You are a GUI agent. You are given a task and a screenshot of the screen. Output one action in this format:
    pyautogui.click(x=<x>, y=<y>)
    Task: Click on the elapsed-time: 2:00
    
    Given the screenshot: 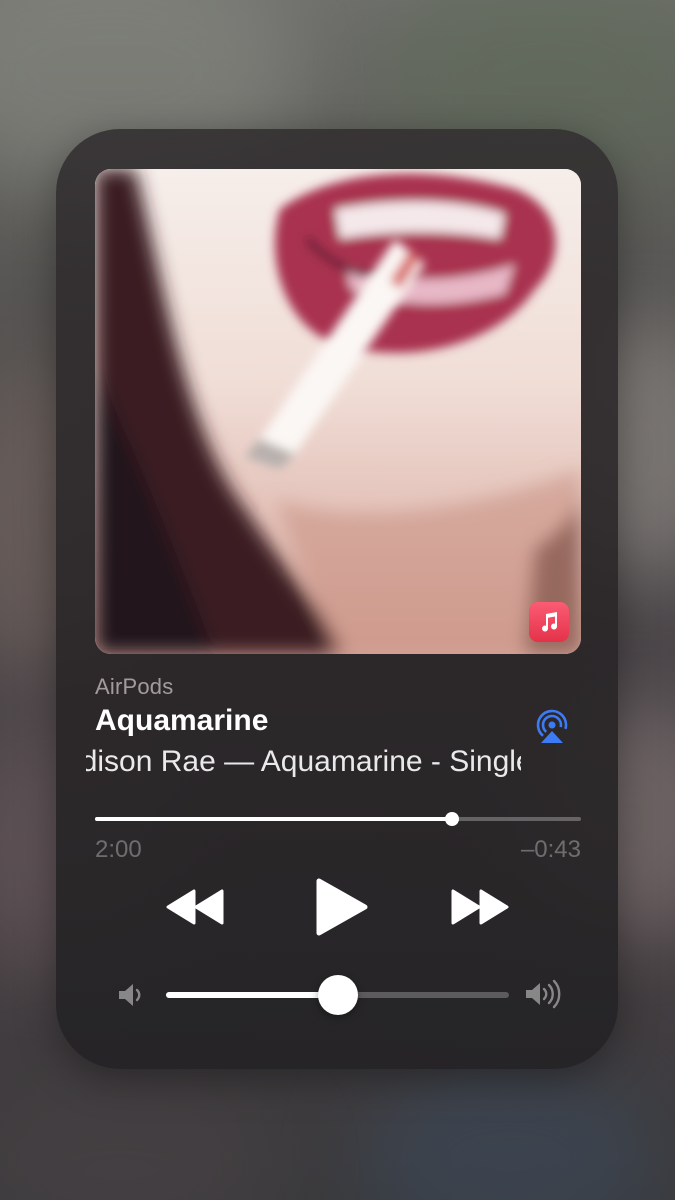 What is the action you would take?
    pyautogui.click(x=118, y=849)
    